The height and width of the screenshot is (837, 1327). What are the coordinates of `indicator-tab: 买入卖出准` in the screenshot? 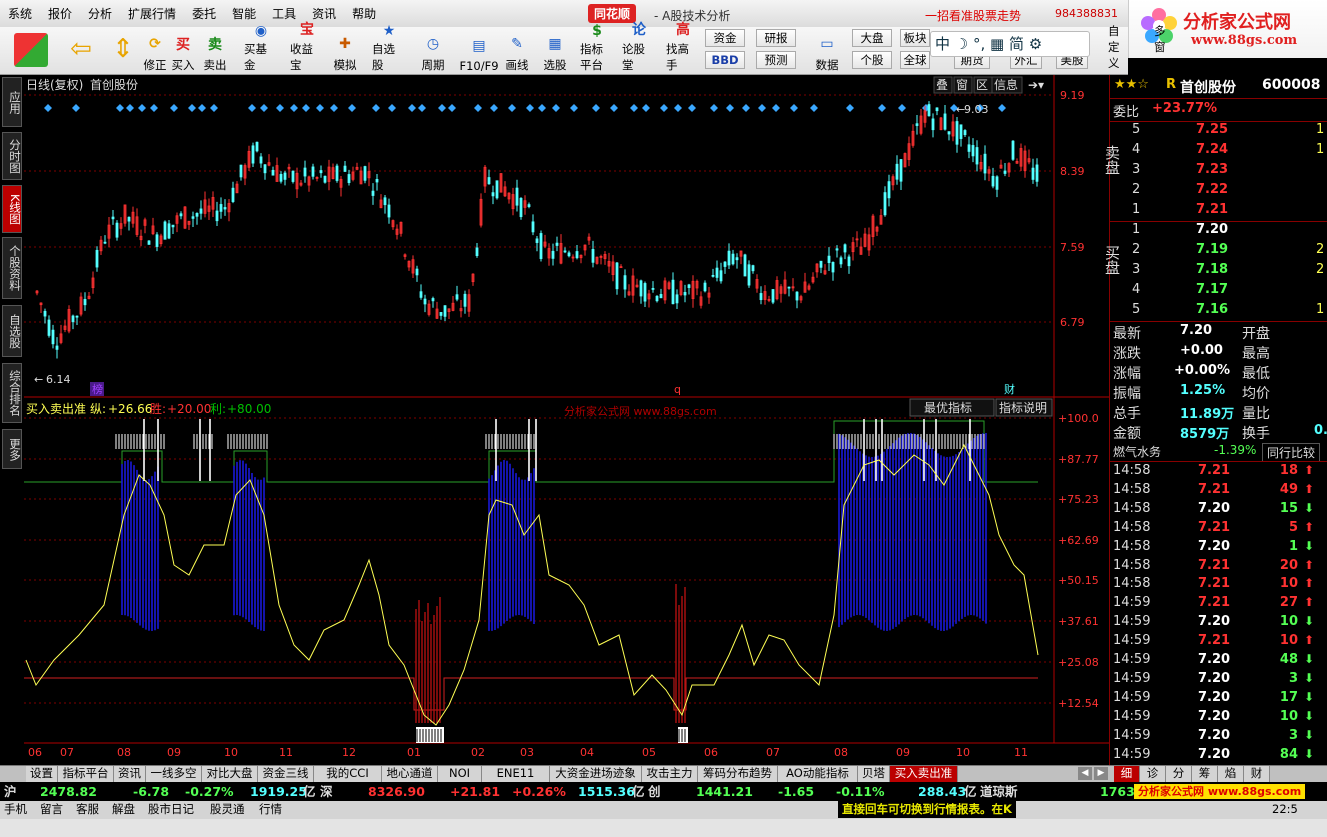 It's located at (924, 774).